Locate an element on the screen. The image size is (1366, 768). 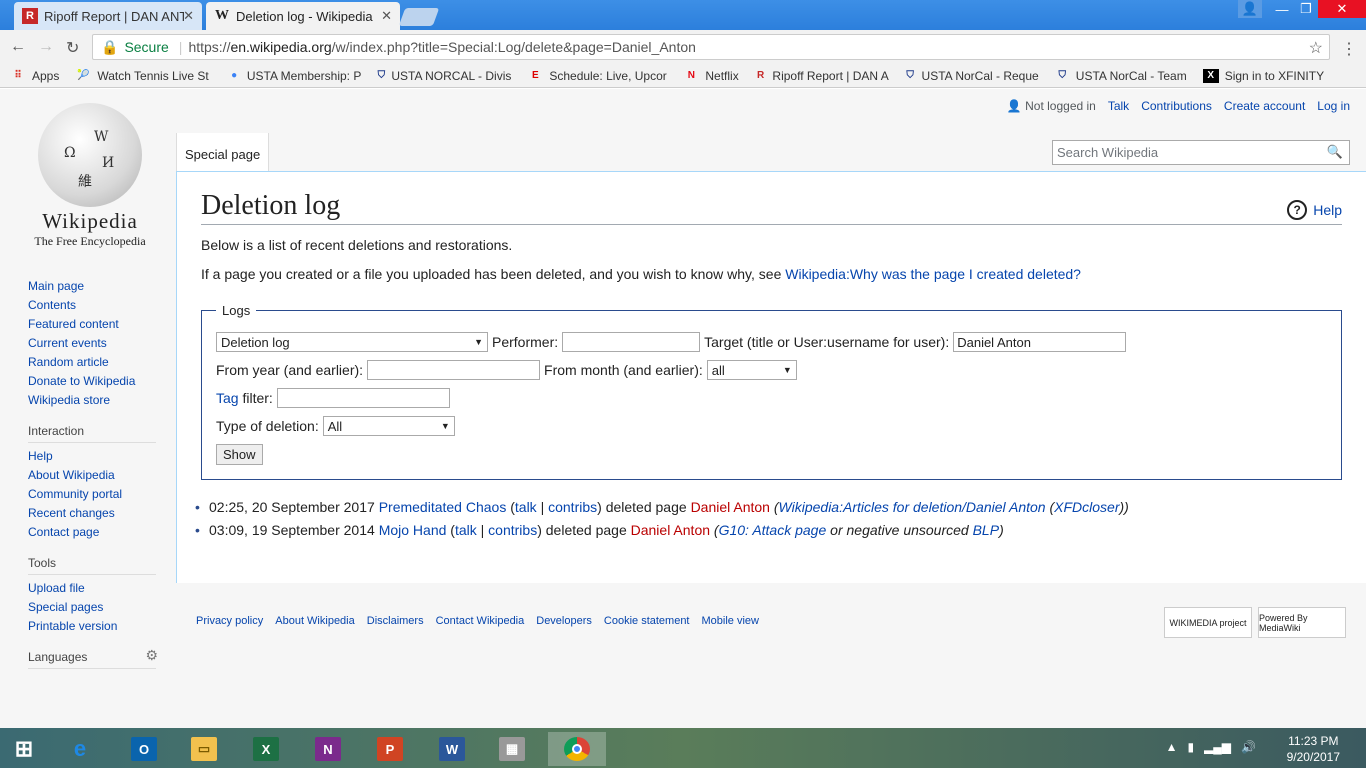
new-tab-button is located at coordinates (419, 17).